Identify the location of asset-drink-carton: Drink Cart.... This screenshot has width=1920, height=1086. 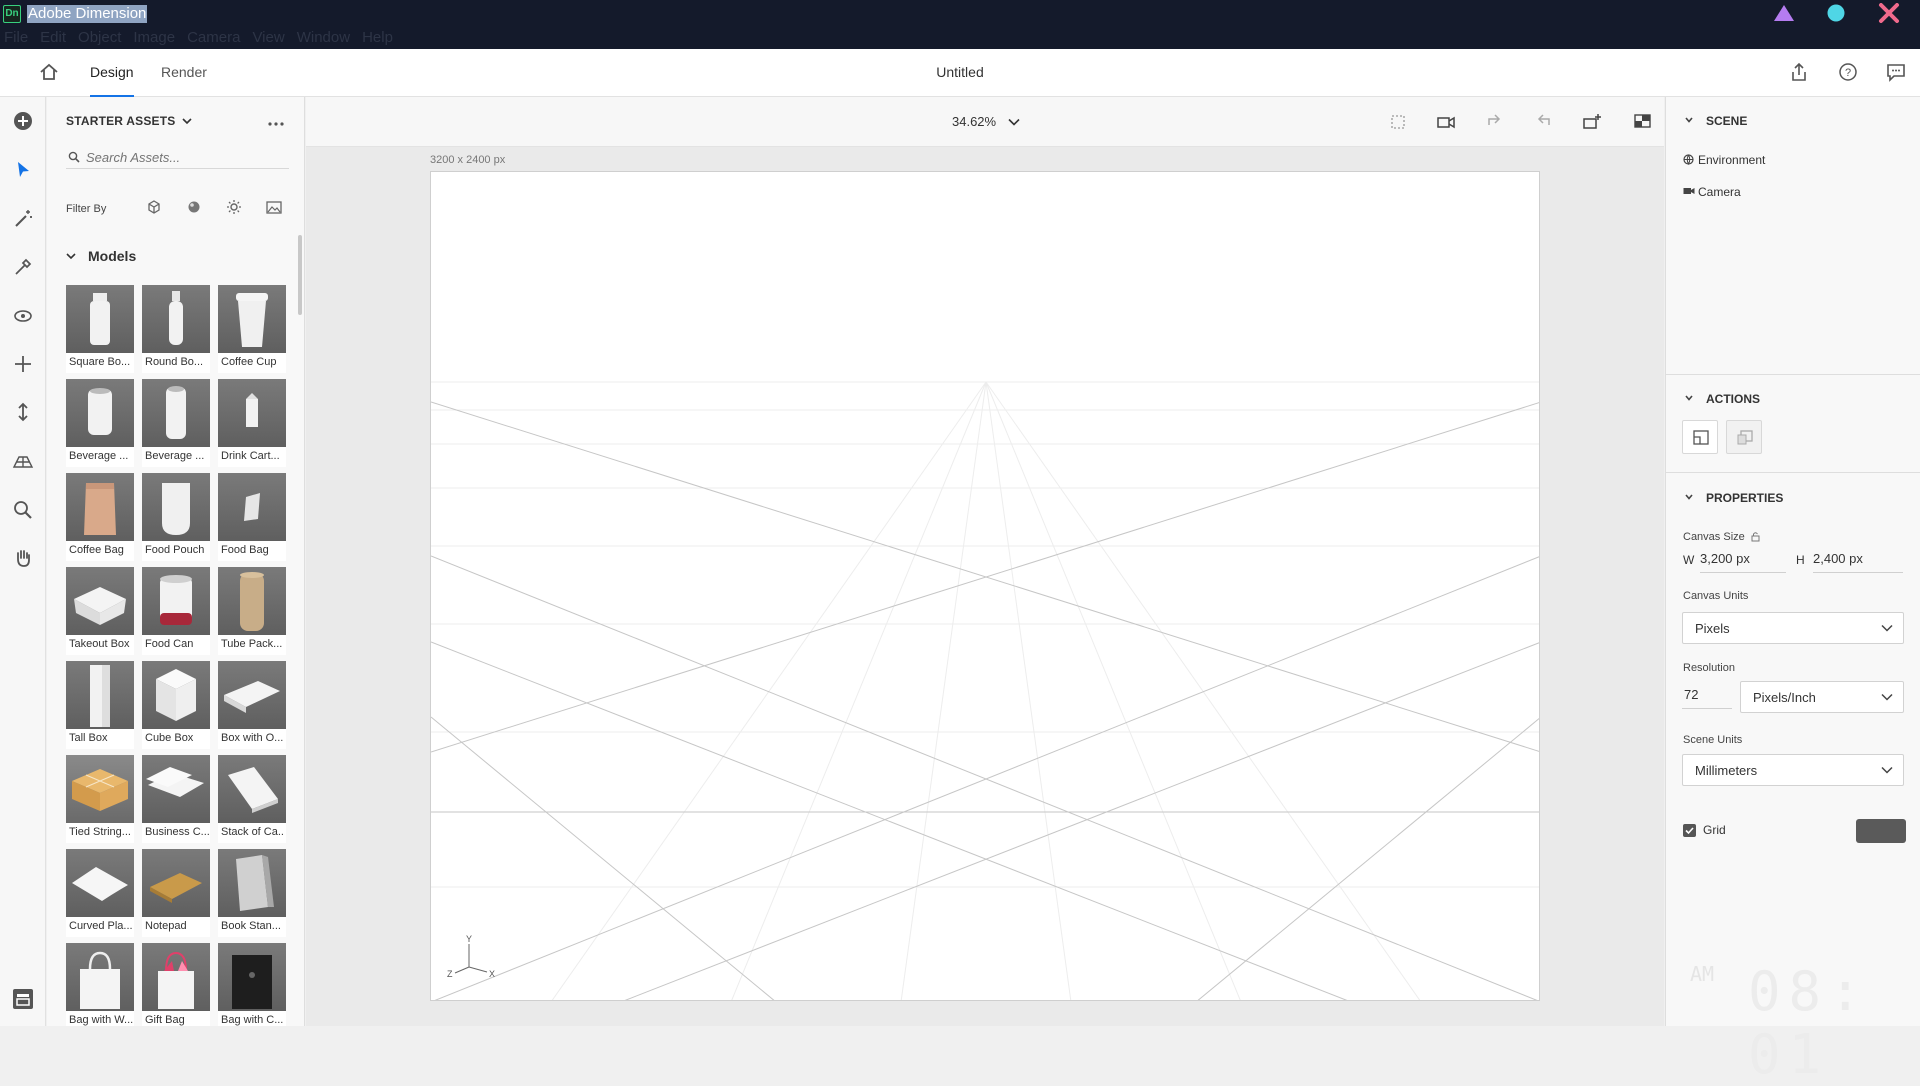
(252, 423).